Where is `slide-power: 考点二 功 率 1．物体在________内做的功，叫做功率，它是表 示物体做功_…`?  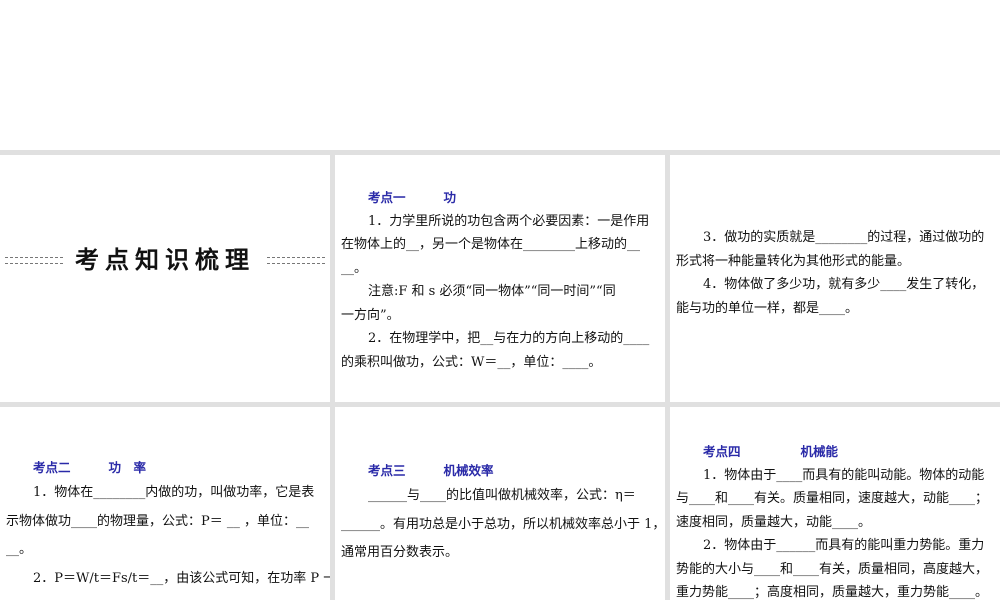
slide-power: 考点二 功 率 1．物体在________内做的功，叫做功率，它是表 示物体做功_… is located at coordinates (165, 503).